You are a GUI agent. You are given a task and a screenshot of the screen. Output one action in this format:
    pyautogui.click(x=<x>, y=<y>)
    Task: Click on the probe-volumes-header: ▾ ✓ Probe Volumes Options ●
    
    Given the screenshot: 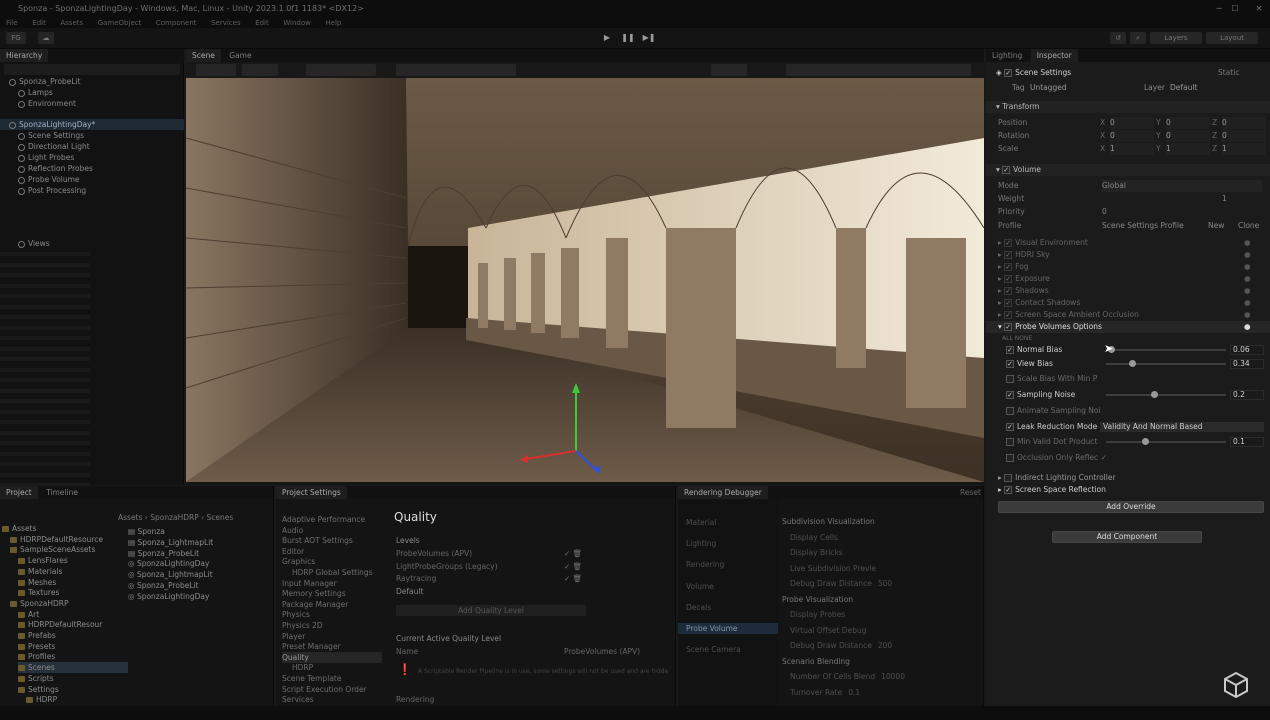 What is the action you would take?
    pyautogui.click(x=1128, y=327)
    